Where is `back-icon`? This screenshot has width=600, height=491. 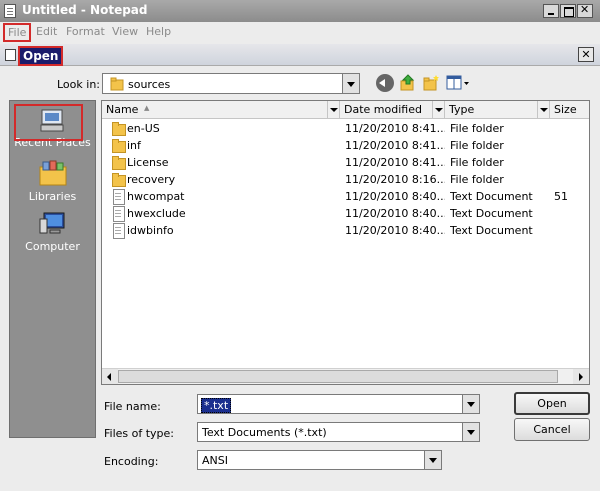 back-icon is located at coordinates (385, 83).